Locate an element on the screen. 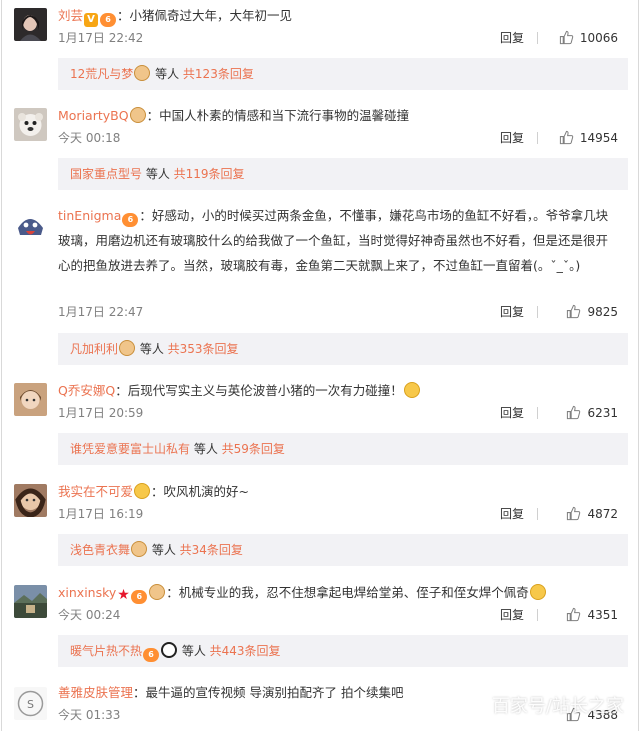 The width and height of the screenshot is (640, 731). comment-username: Q乔安娜Q is located at coordinates (86, 390).